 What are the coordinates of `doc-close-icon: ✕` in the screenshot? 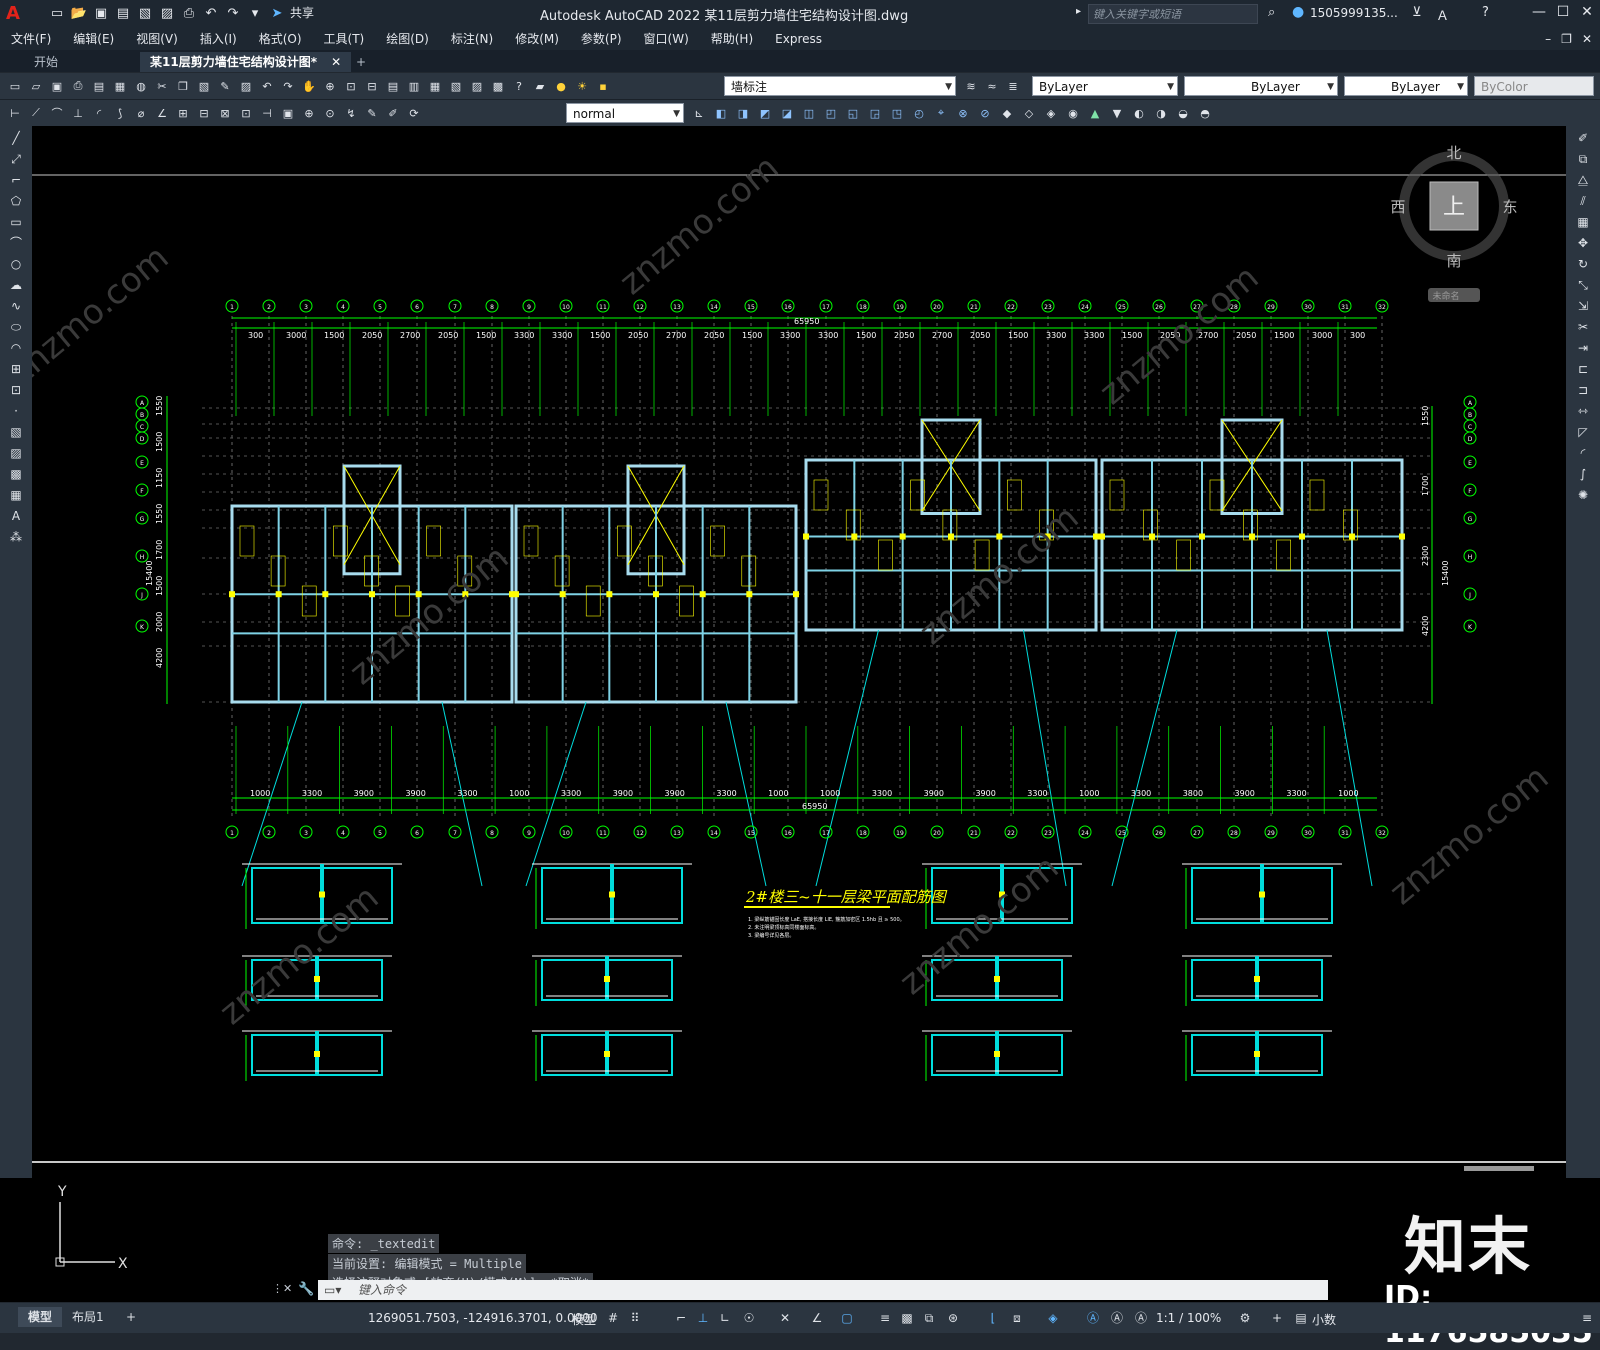 It's located at (1587, 39).